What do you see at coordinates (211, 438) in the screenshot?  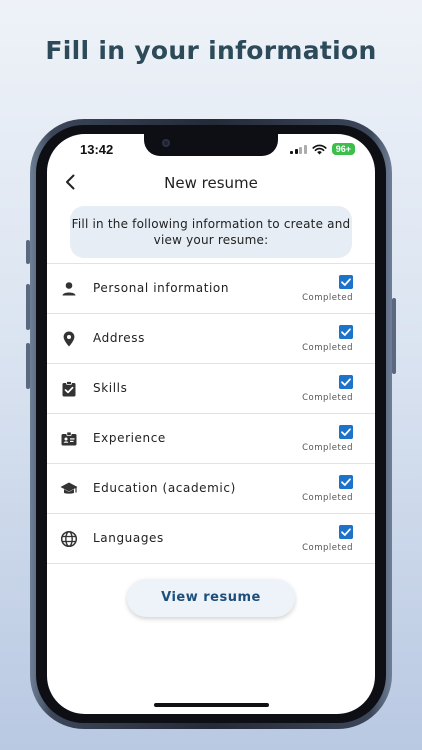 I see `section-row-experience: Experience Completed` at bounding box center [211, 438].